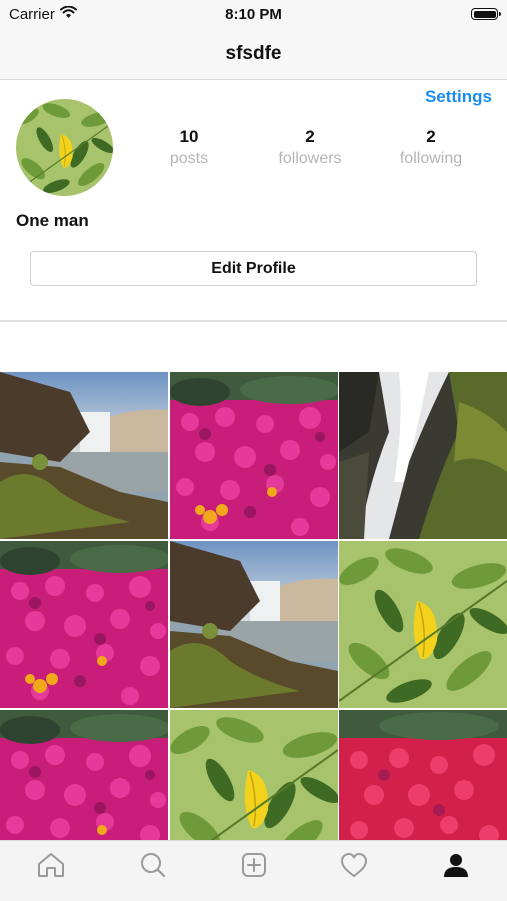 The height and width of the screenshot is (901, 507). I want to click on clock: 8:10 PM, so click(253, 14).